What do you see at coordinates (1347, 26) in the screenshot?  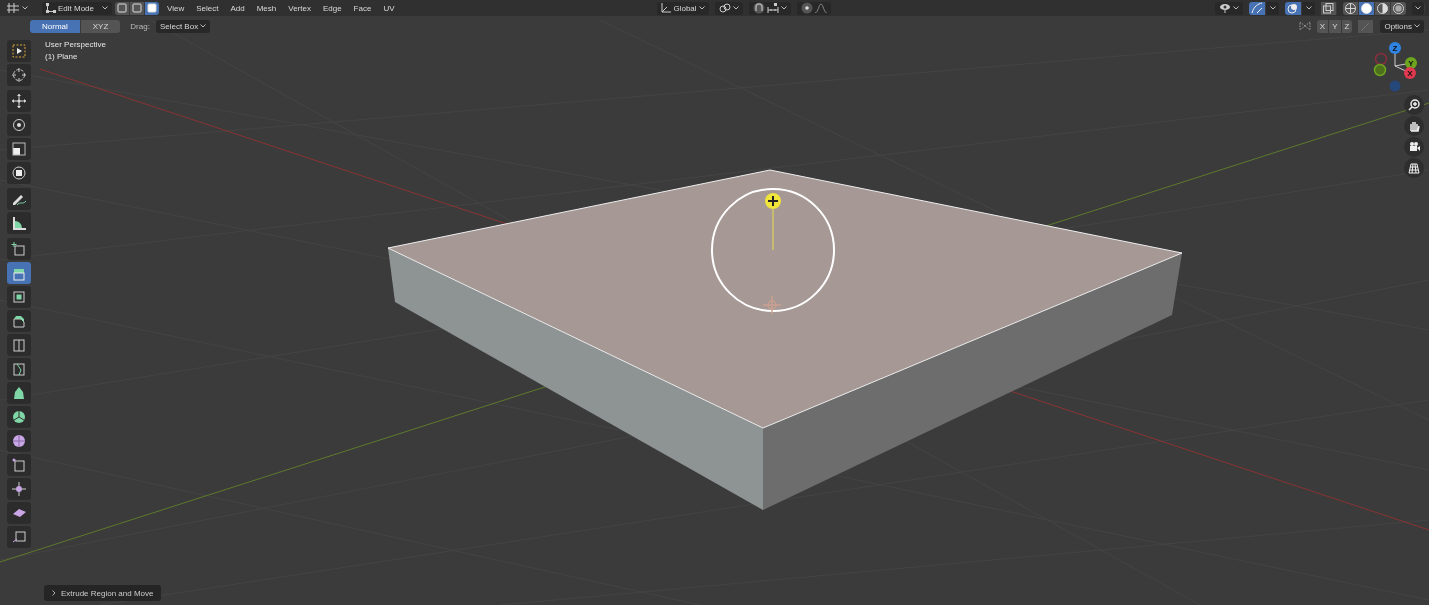 I see `mirror-axis-toggle: Z` at bounding box center [1347, 26].